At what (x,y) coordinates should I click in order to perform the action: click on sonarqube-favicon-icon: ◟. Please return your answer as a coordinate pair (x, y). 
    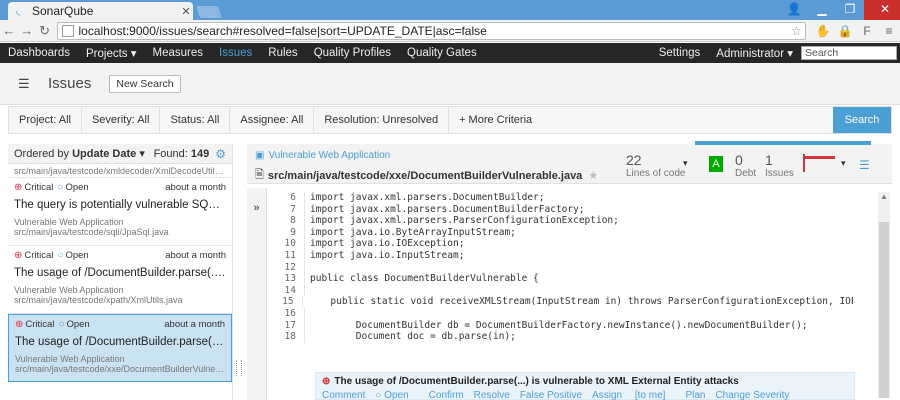
    Looking at the image, I should click on (18, 11).